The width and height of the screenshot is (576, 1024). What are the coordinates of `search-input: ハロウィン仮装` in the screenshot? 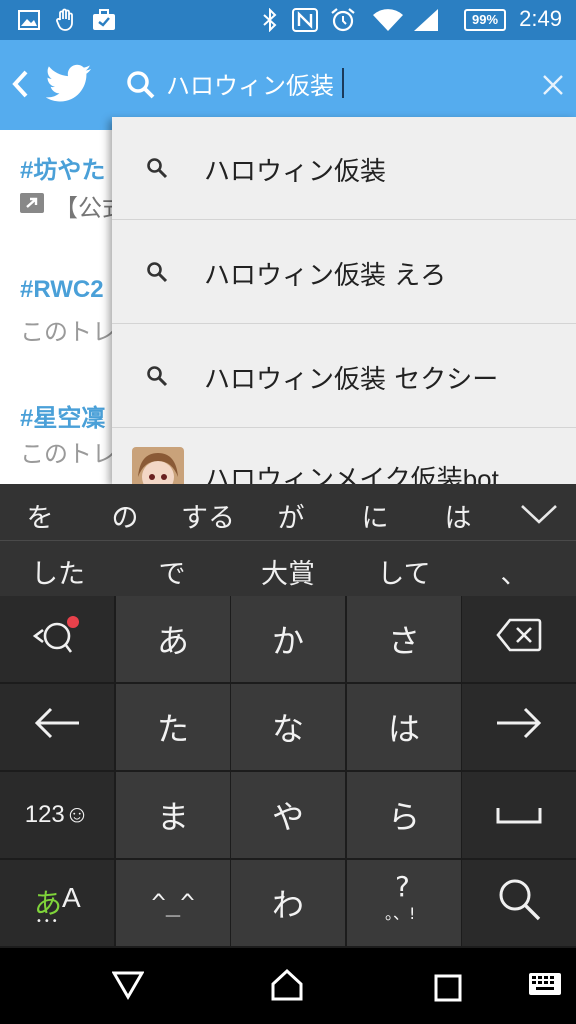 It's located at (250, 83).